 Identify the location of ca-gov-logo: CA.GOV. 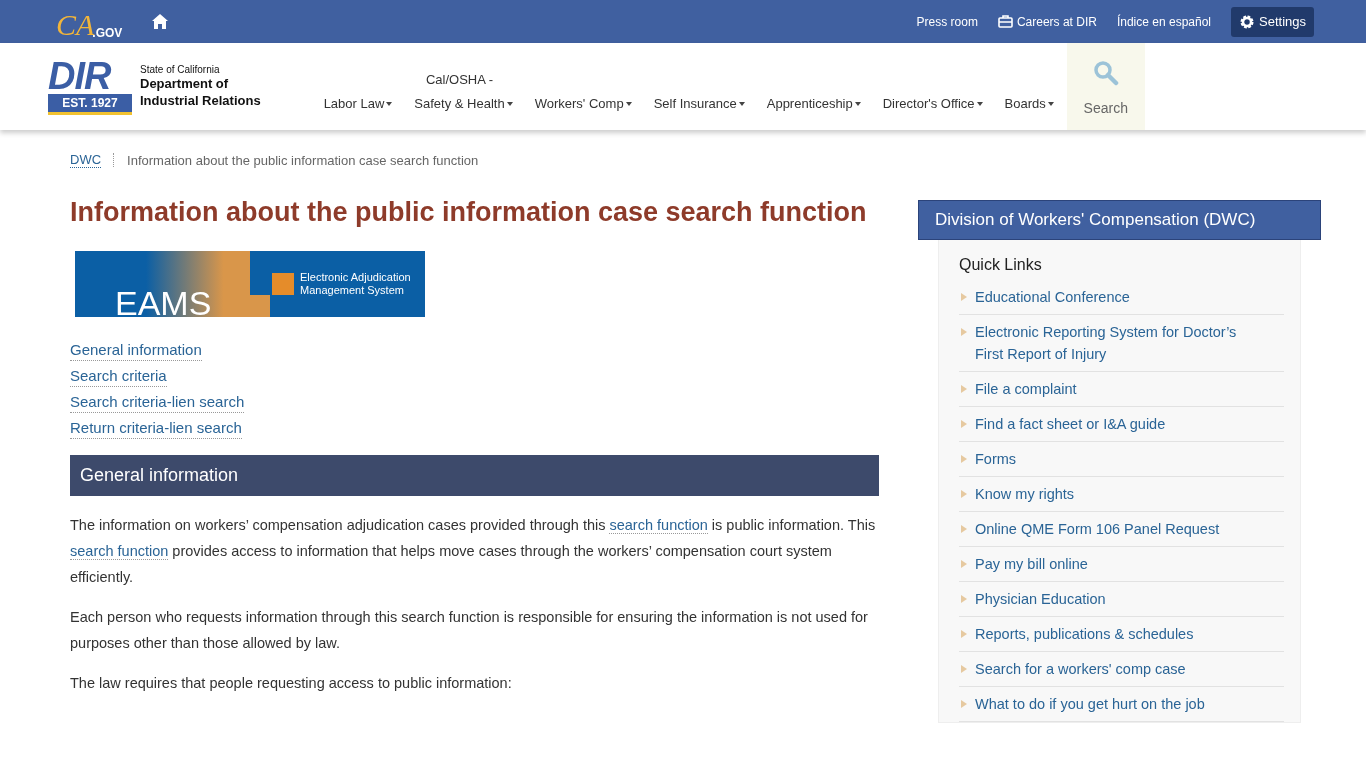
(89, 21).